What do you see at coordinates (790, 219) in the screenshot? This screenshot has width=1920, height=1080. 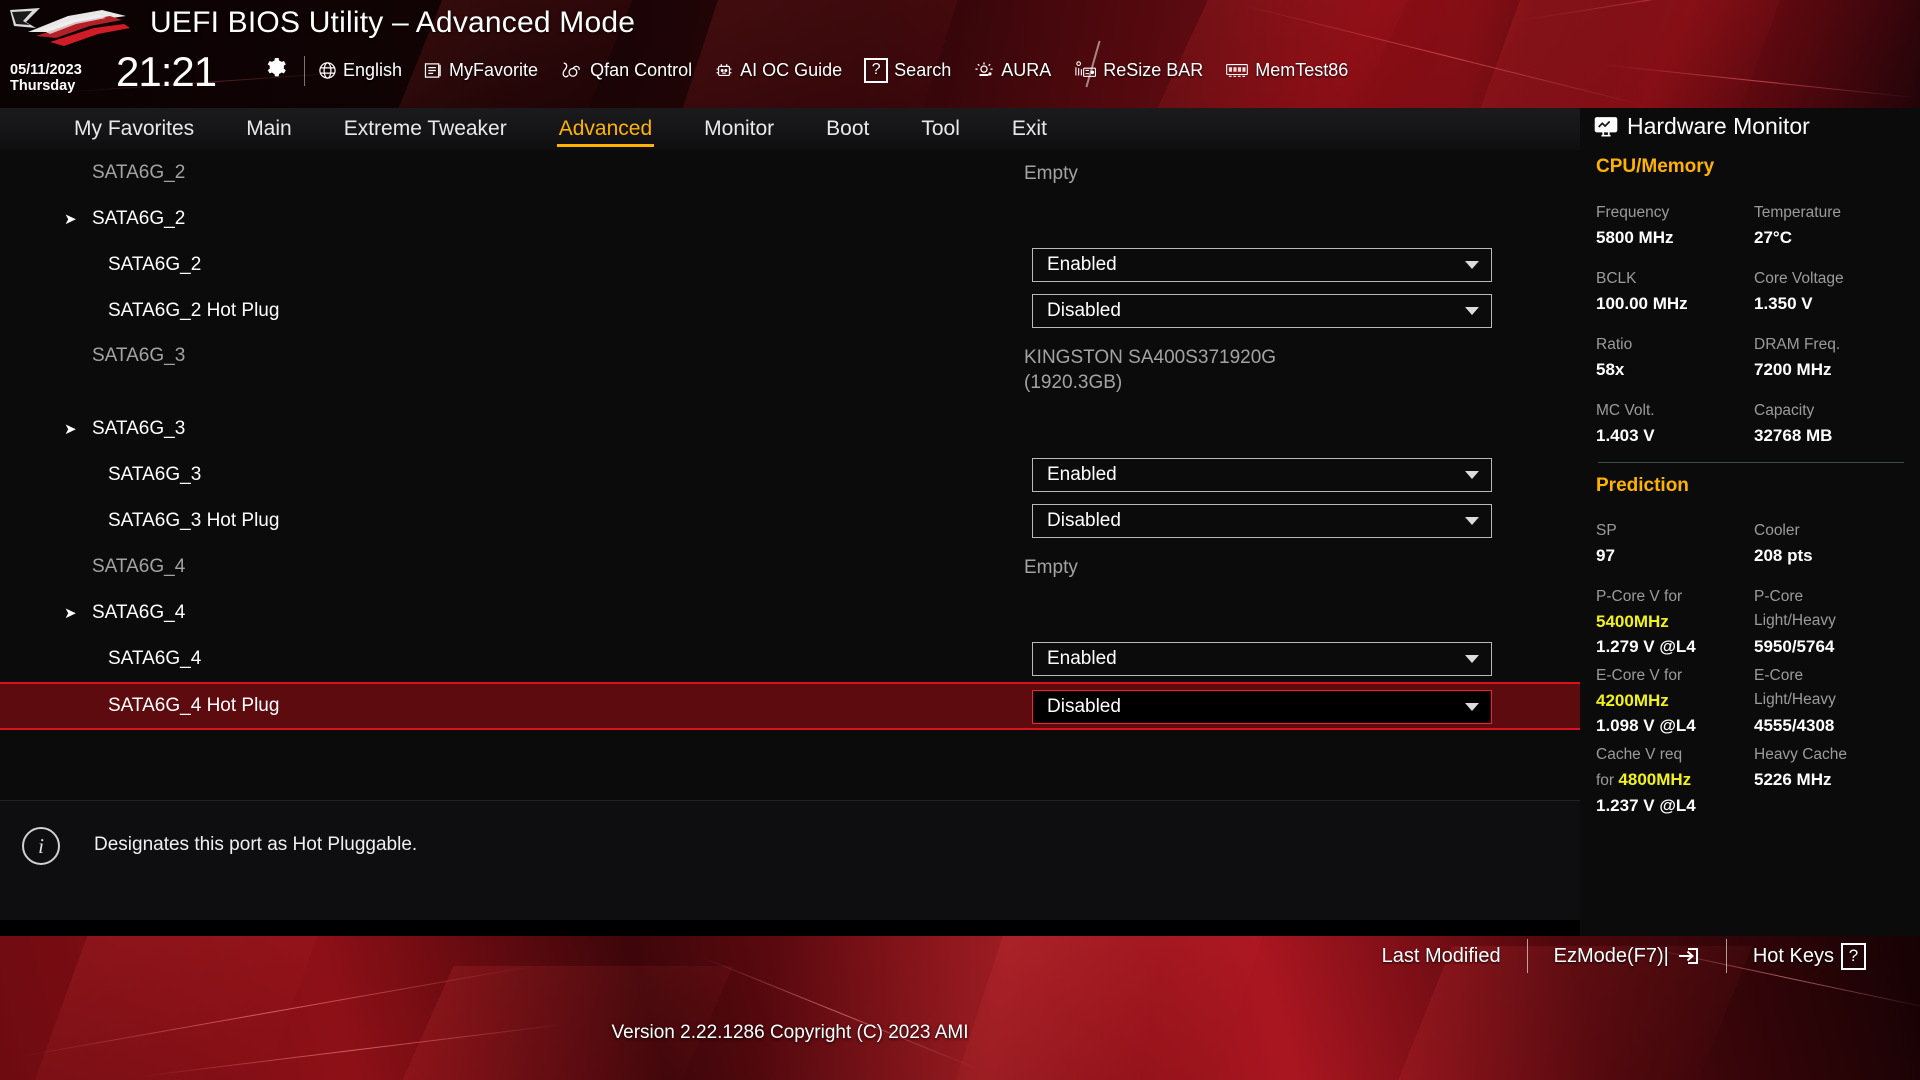 I see `table-row: ➤ SATA6G_2` at bounding box center [790, 219].